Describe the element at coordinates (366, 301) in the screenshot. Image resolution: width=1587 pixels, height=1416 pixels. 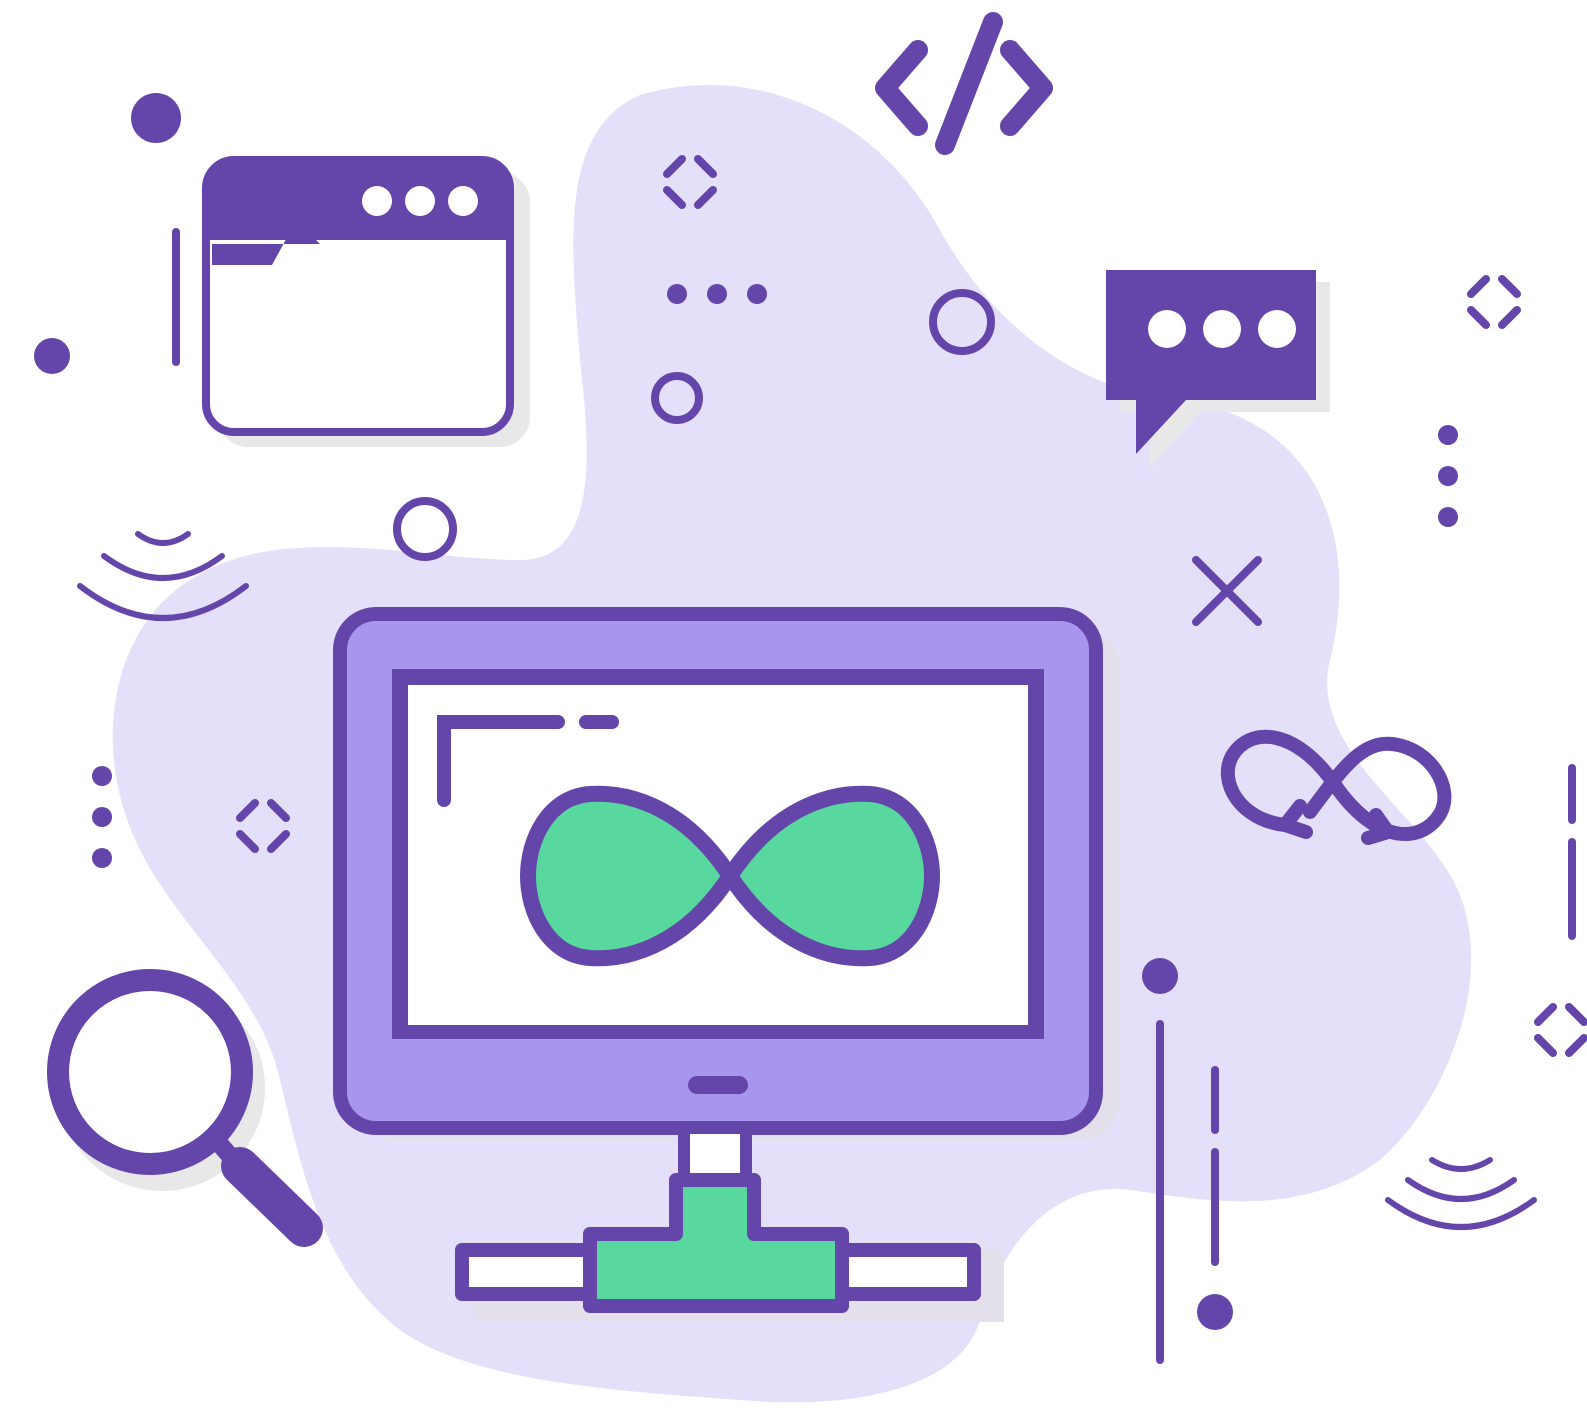
I see `browser-window-icon` at that location.